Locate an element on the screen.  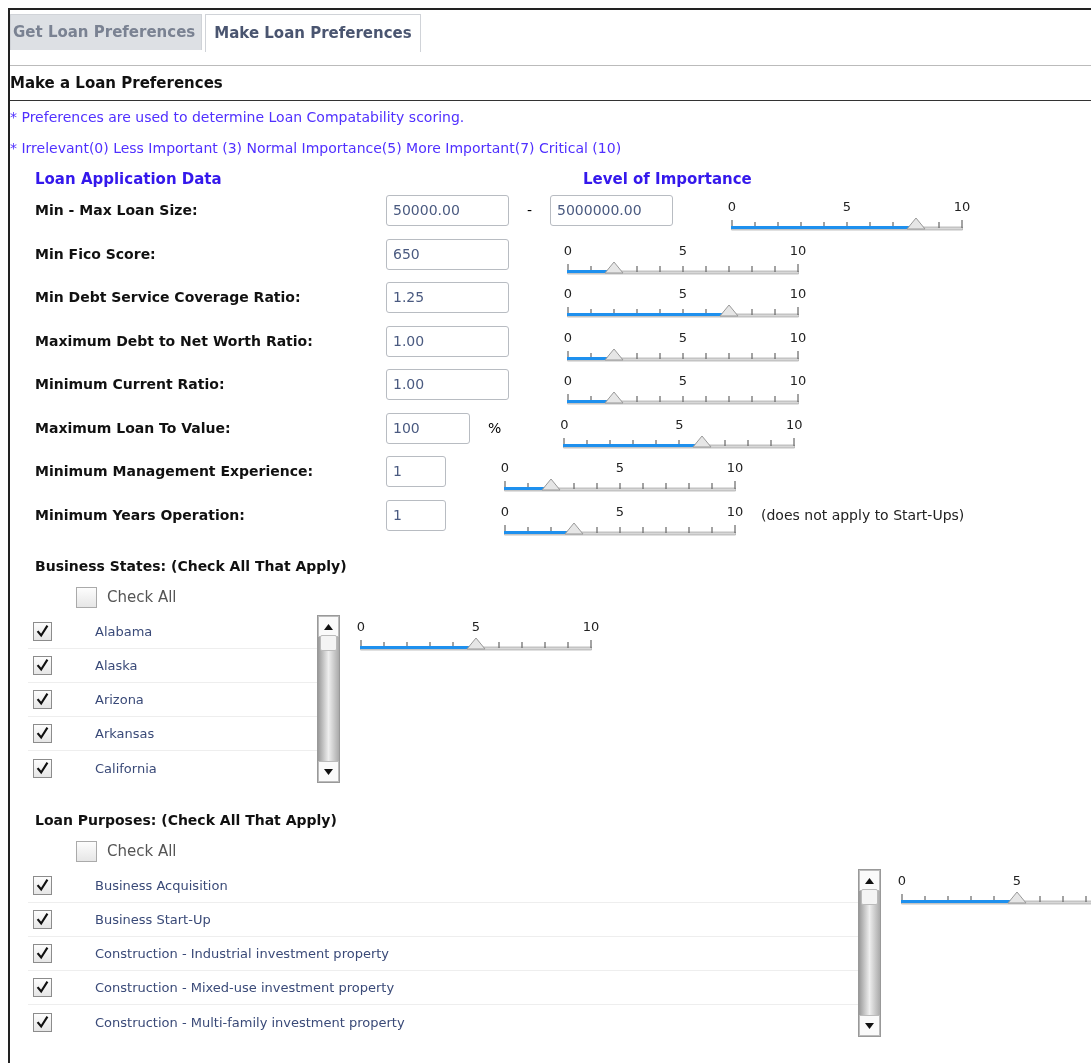
section-heading: Loan Purposes: (Check All That Apply) is located at coordinates (186, 820).